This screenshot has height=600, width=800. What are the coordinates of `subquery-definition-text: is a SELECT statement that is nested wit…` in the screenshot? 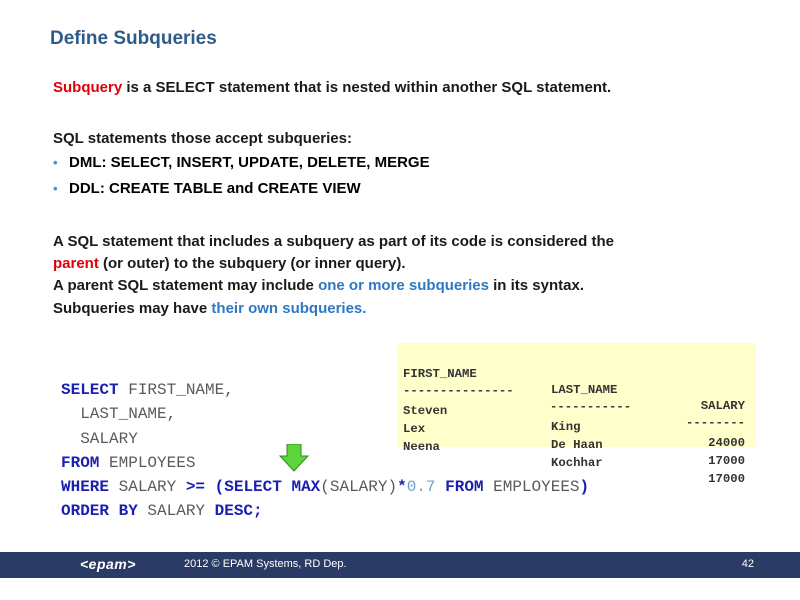 It's located at (367, 87).